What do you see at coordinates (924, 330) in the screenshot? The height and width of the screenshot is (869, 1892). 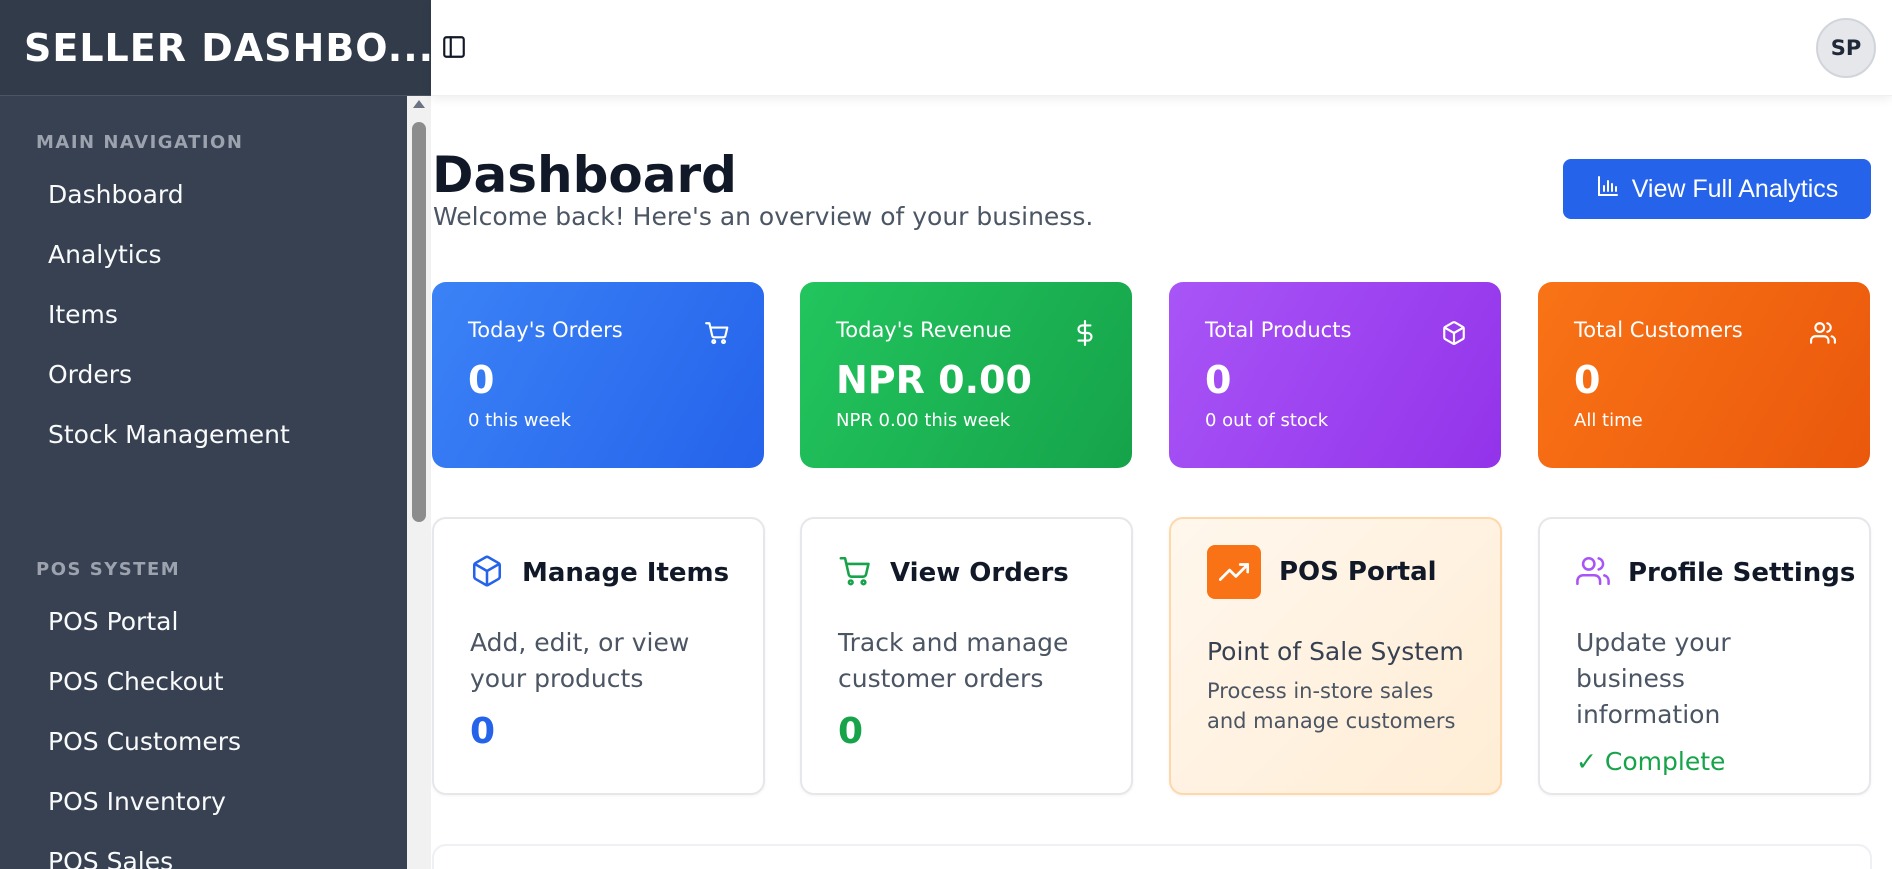 I see `stat-label: Today's Revenue` at bounding box center [924, 330].